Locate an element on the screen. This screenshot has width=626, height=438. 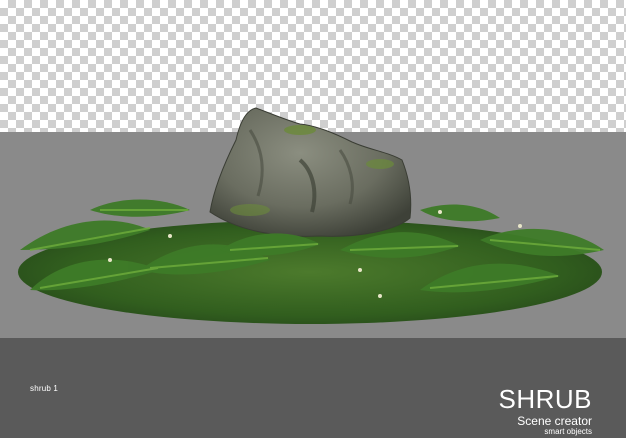
brand-subtitle: Scene creator is located at coordinates (554, 421).